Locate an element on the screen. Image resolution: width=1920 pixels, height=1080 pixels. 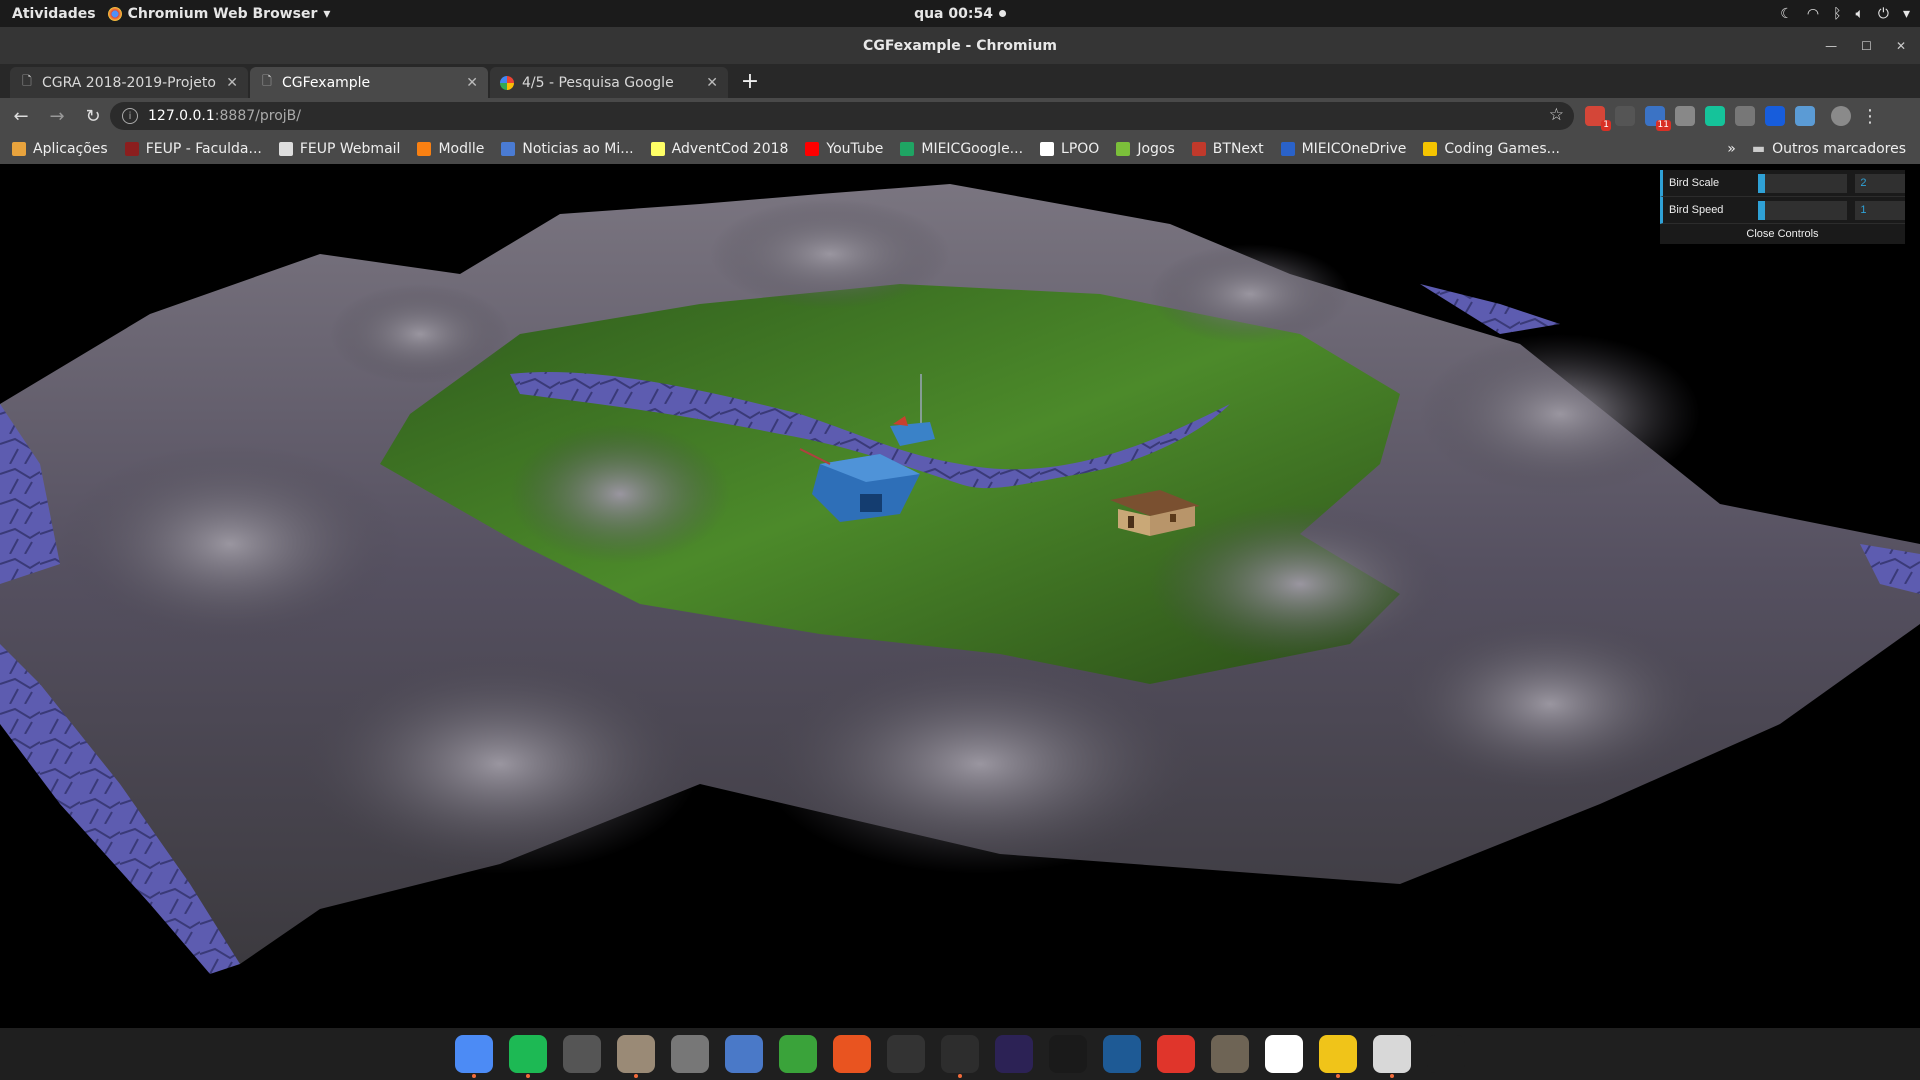
chromium-icon is located at coordinates (474, 1056).